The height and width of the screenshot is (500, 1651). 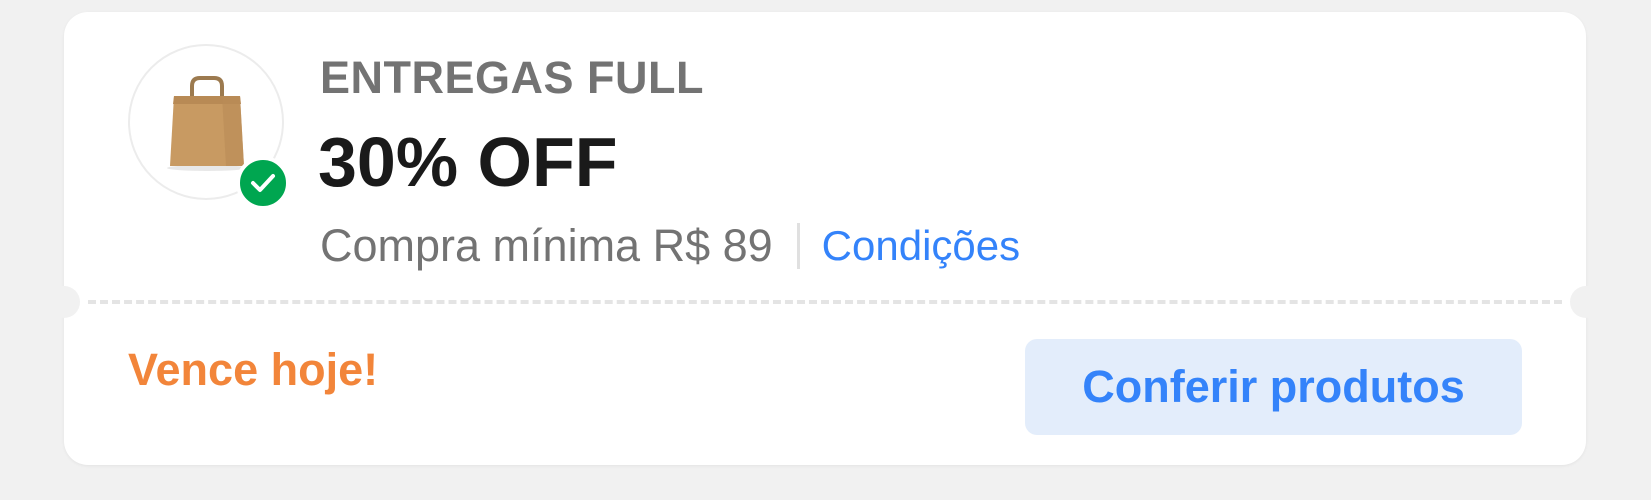 I want to click on minimum-purchase-text: Compra mínima R$ 89, so click(x=546, y=245).